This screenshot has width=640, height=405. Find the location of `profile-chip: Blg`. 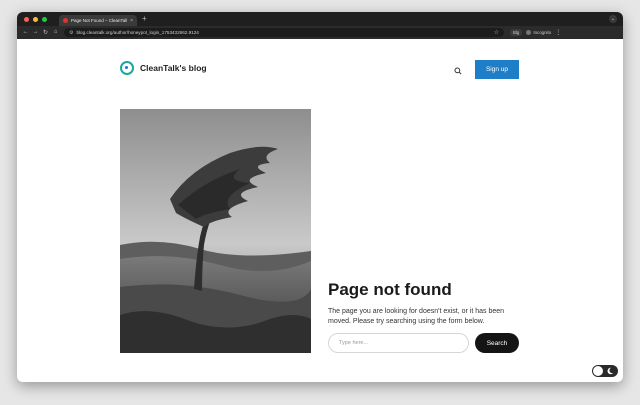

profile-chip: Blg is located at coordinates (516, 32).